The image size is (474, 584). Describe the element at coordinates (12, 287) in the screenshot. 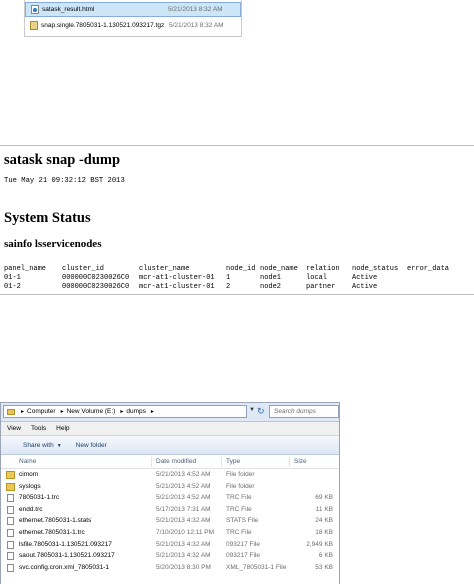

I see `cell-panel-name: 01-2` at that location.